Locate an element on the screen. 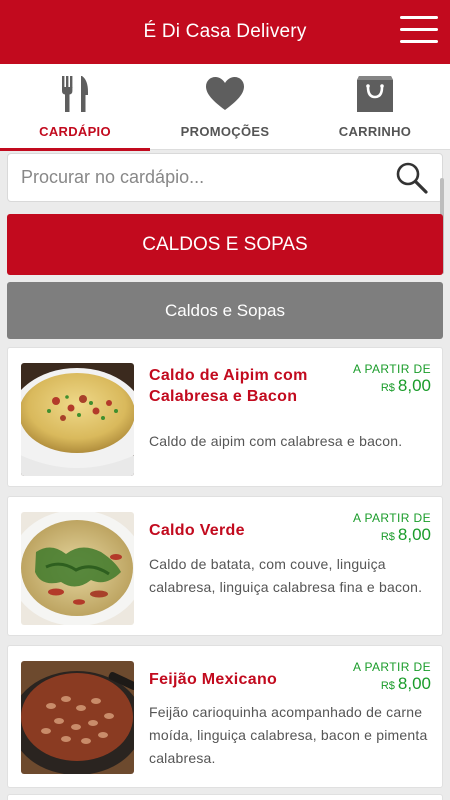 The height and width of the screenshot is (800, 450). tab-cardapio: CARDÁPIO is located at coordinates (75, 107).